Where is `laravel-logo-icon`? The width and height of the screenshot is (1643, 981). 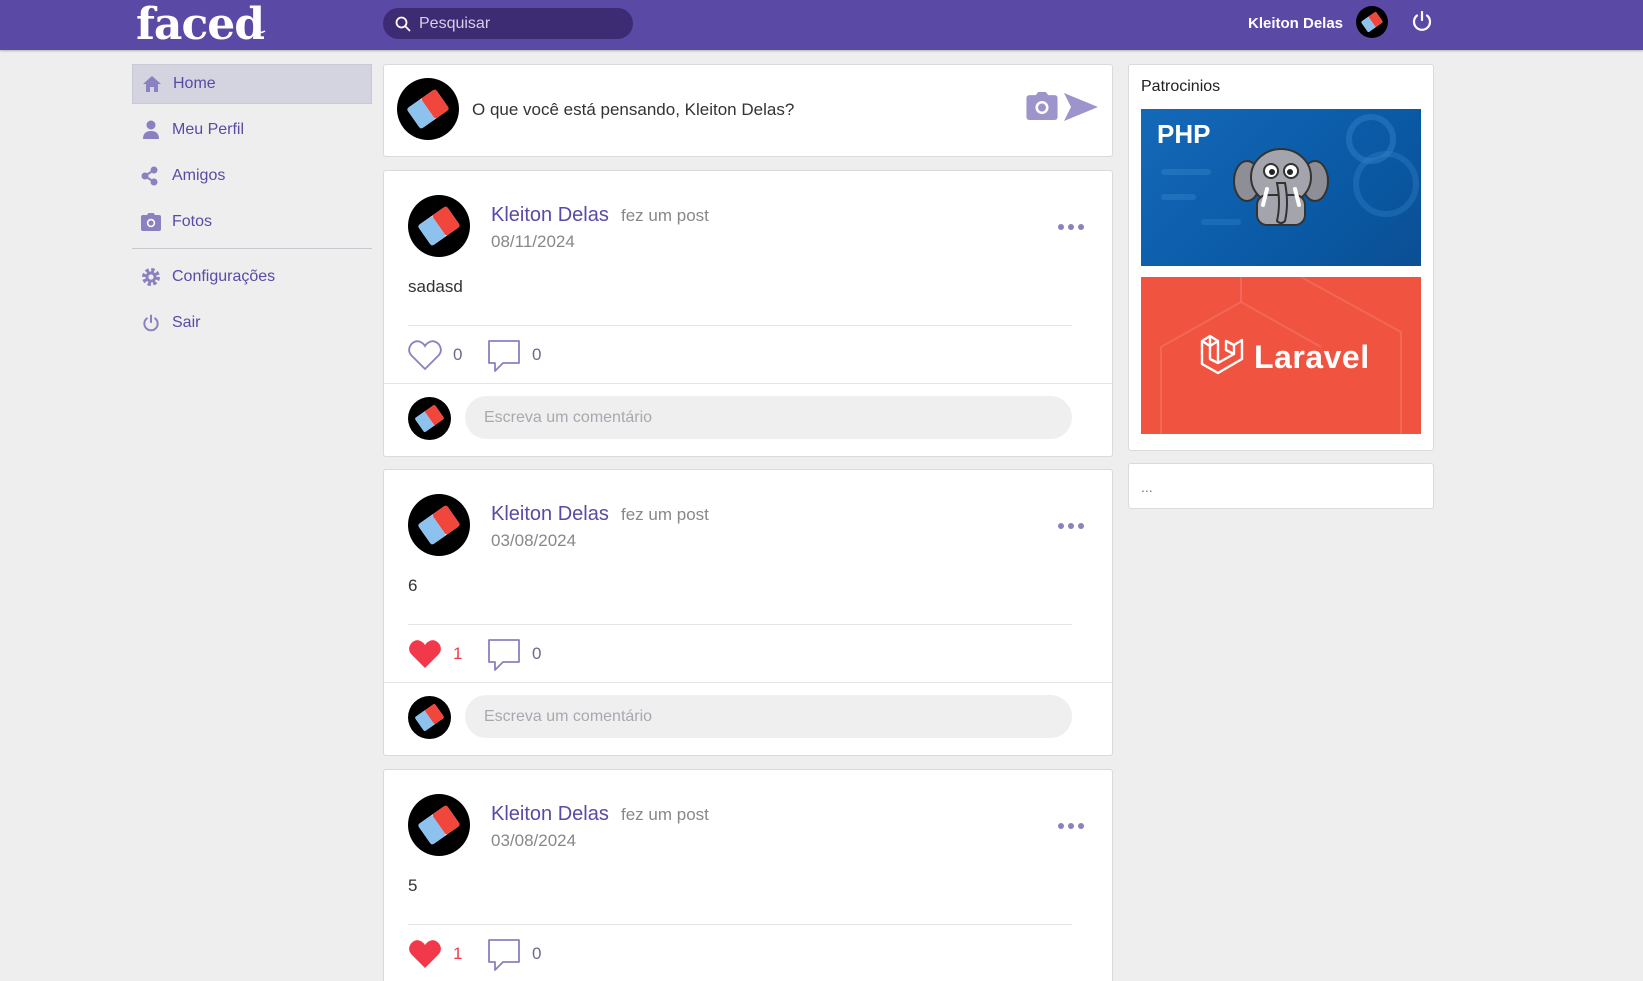
laravel-logo-icon is located at coordinates (1222, 354).